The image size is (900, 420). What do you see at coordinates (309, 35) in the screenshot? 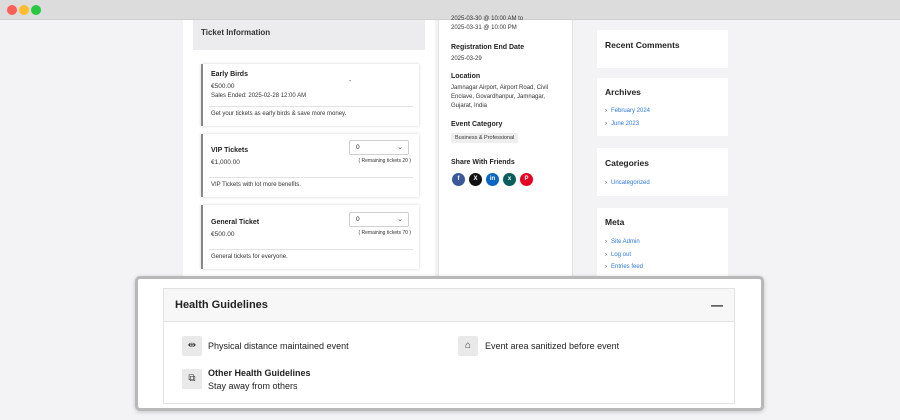
I see `ticket-header: Ticket Information` at bounding box center [309, 35].